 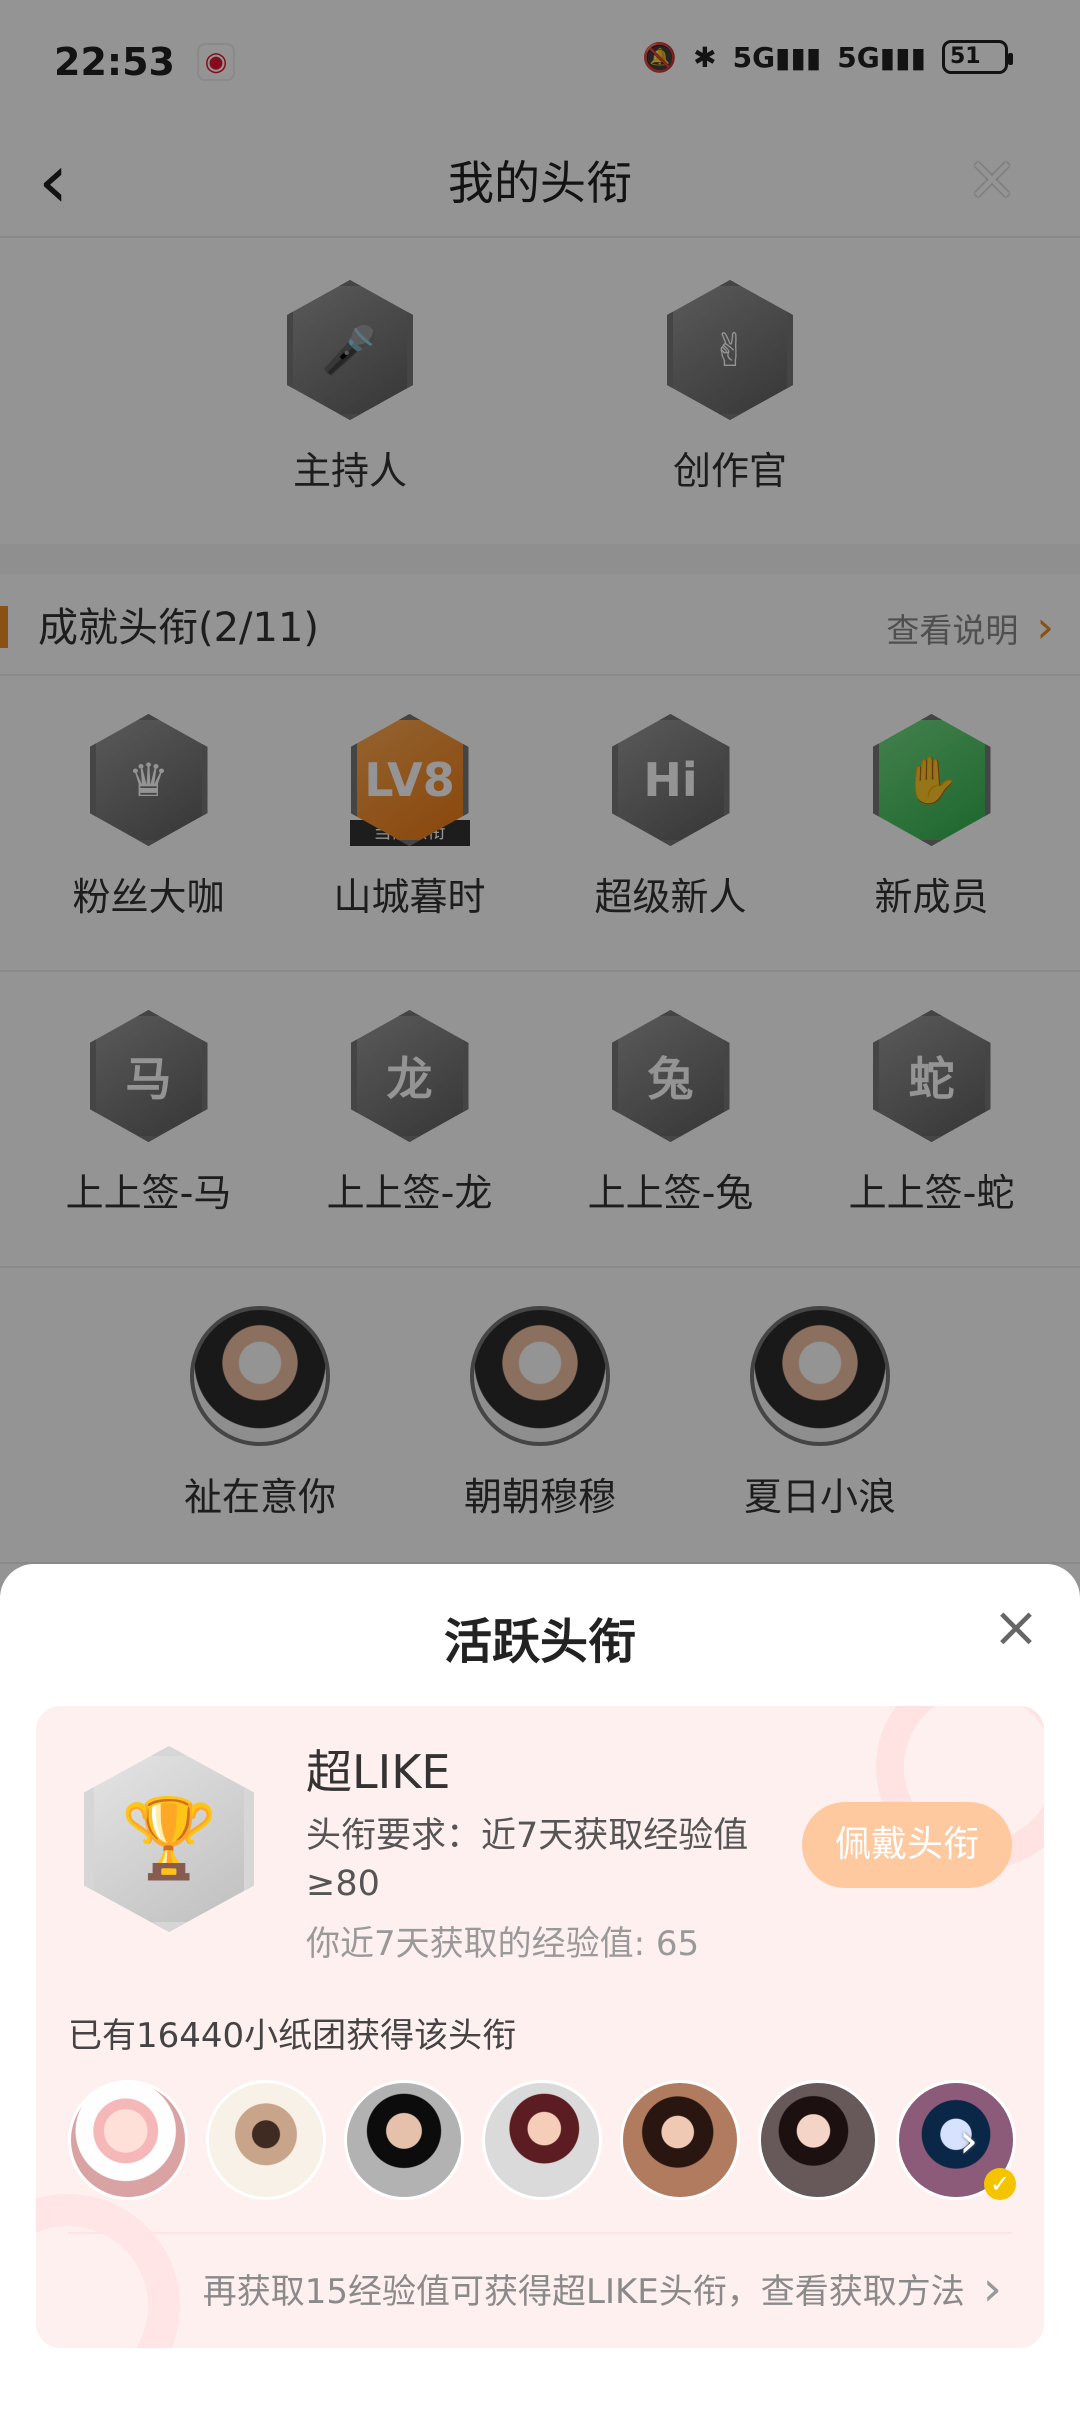 What do you see at coordinates (169, 1839) in the screenshot?
I see `trophy-icon: 🏆` at bounding box center [169, 1839].